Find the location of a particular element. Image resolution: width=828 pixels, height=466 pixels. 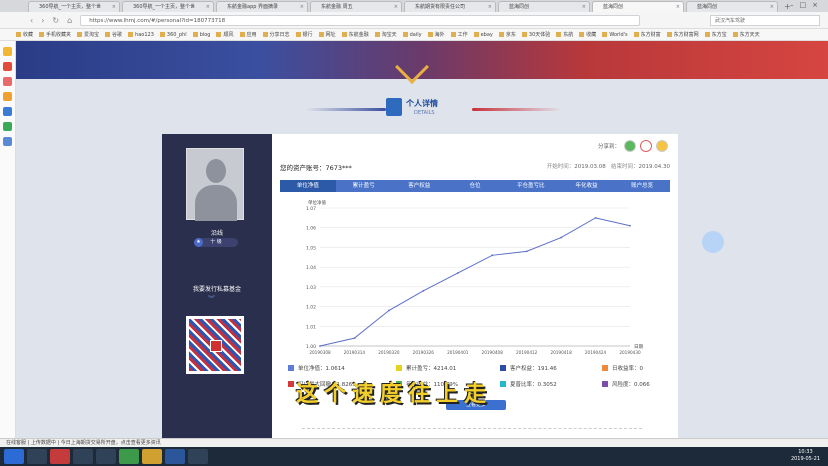

bookmark-item: daily is located at coordinates (412, 35).